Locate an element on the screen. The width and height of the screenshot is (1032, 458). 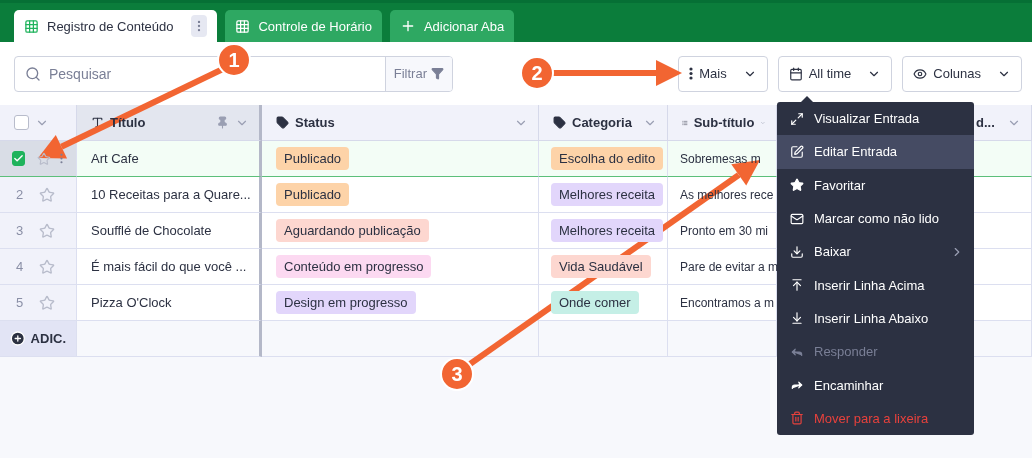
menu-item: Inserir Linha Abaixo is located at coordinates (875, 318).